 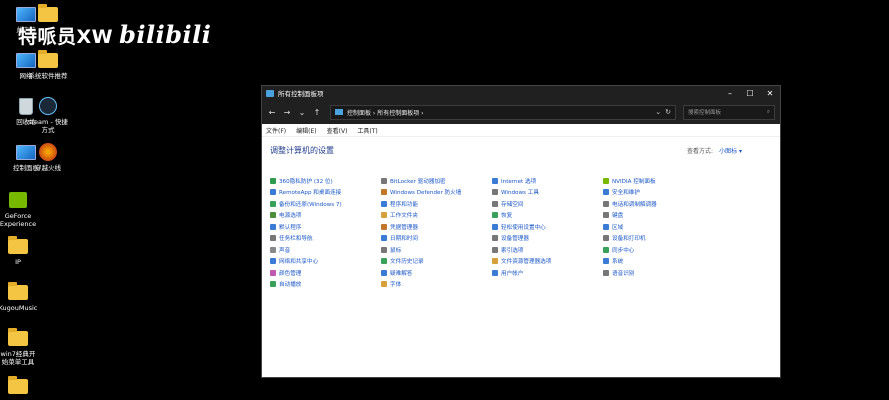 I want to click on watermark-brand: bilibili, so click(x=165, y=34).